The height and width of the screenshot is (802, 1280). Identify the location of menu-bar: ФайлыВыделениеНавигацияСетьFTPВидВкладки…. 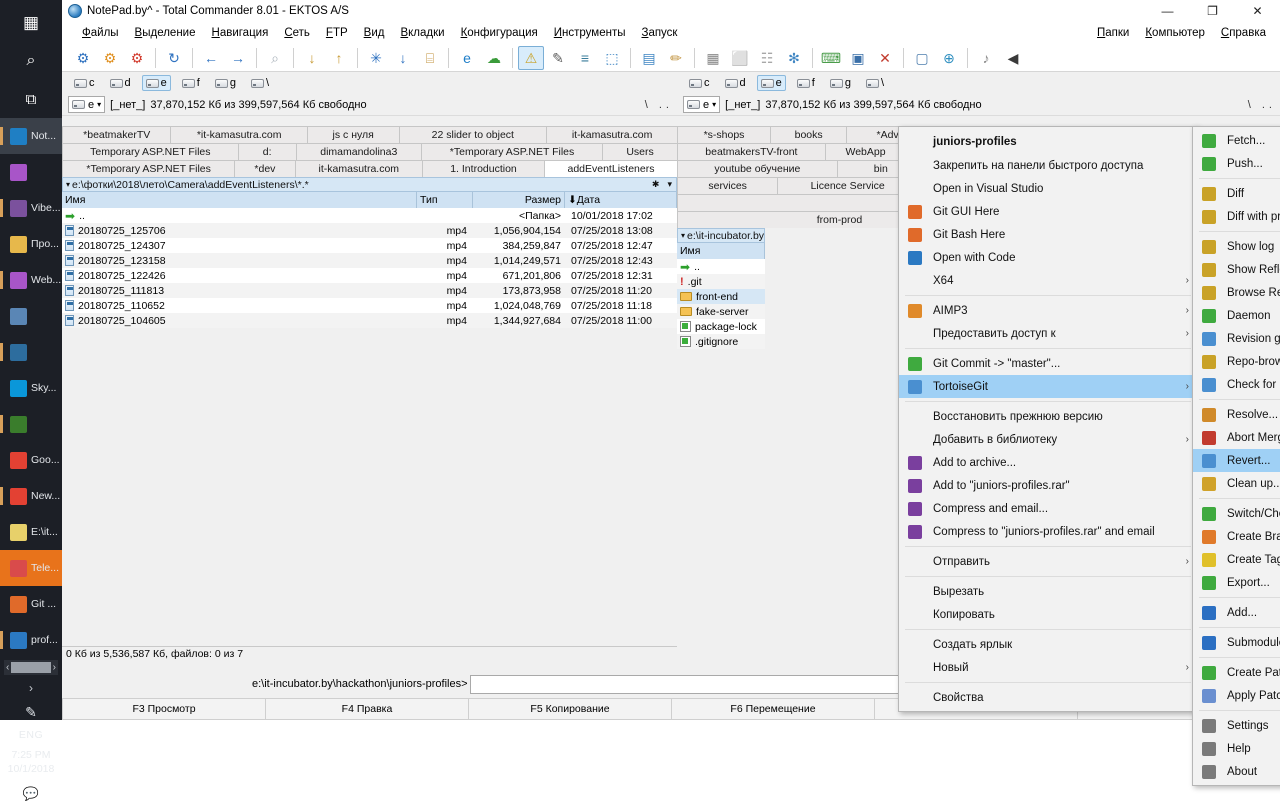
(671, 33).